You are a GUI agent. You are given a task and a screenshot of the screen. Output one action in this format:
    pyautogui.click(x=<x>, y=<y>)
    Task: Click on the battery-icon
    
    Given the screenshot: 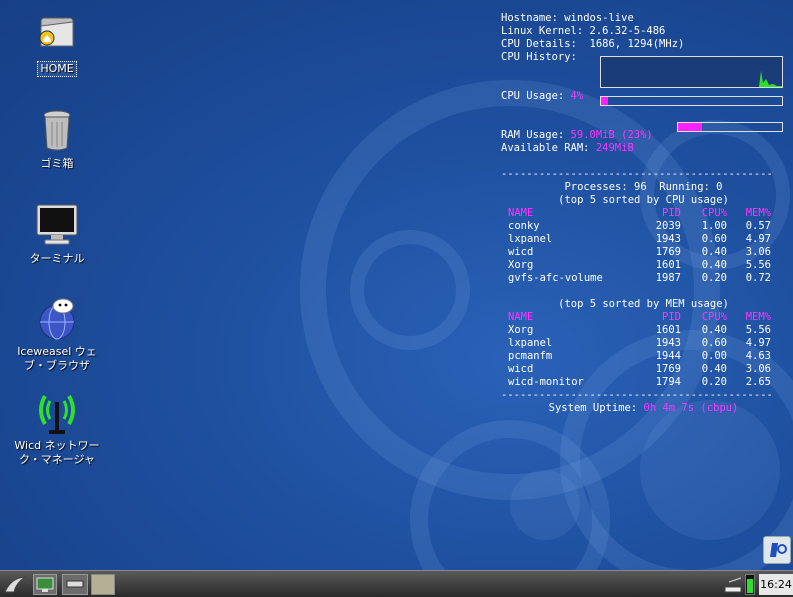 What is the action you would take?
    pyautogui.click(x=750, y=584)
    